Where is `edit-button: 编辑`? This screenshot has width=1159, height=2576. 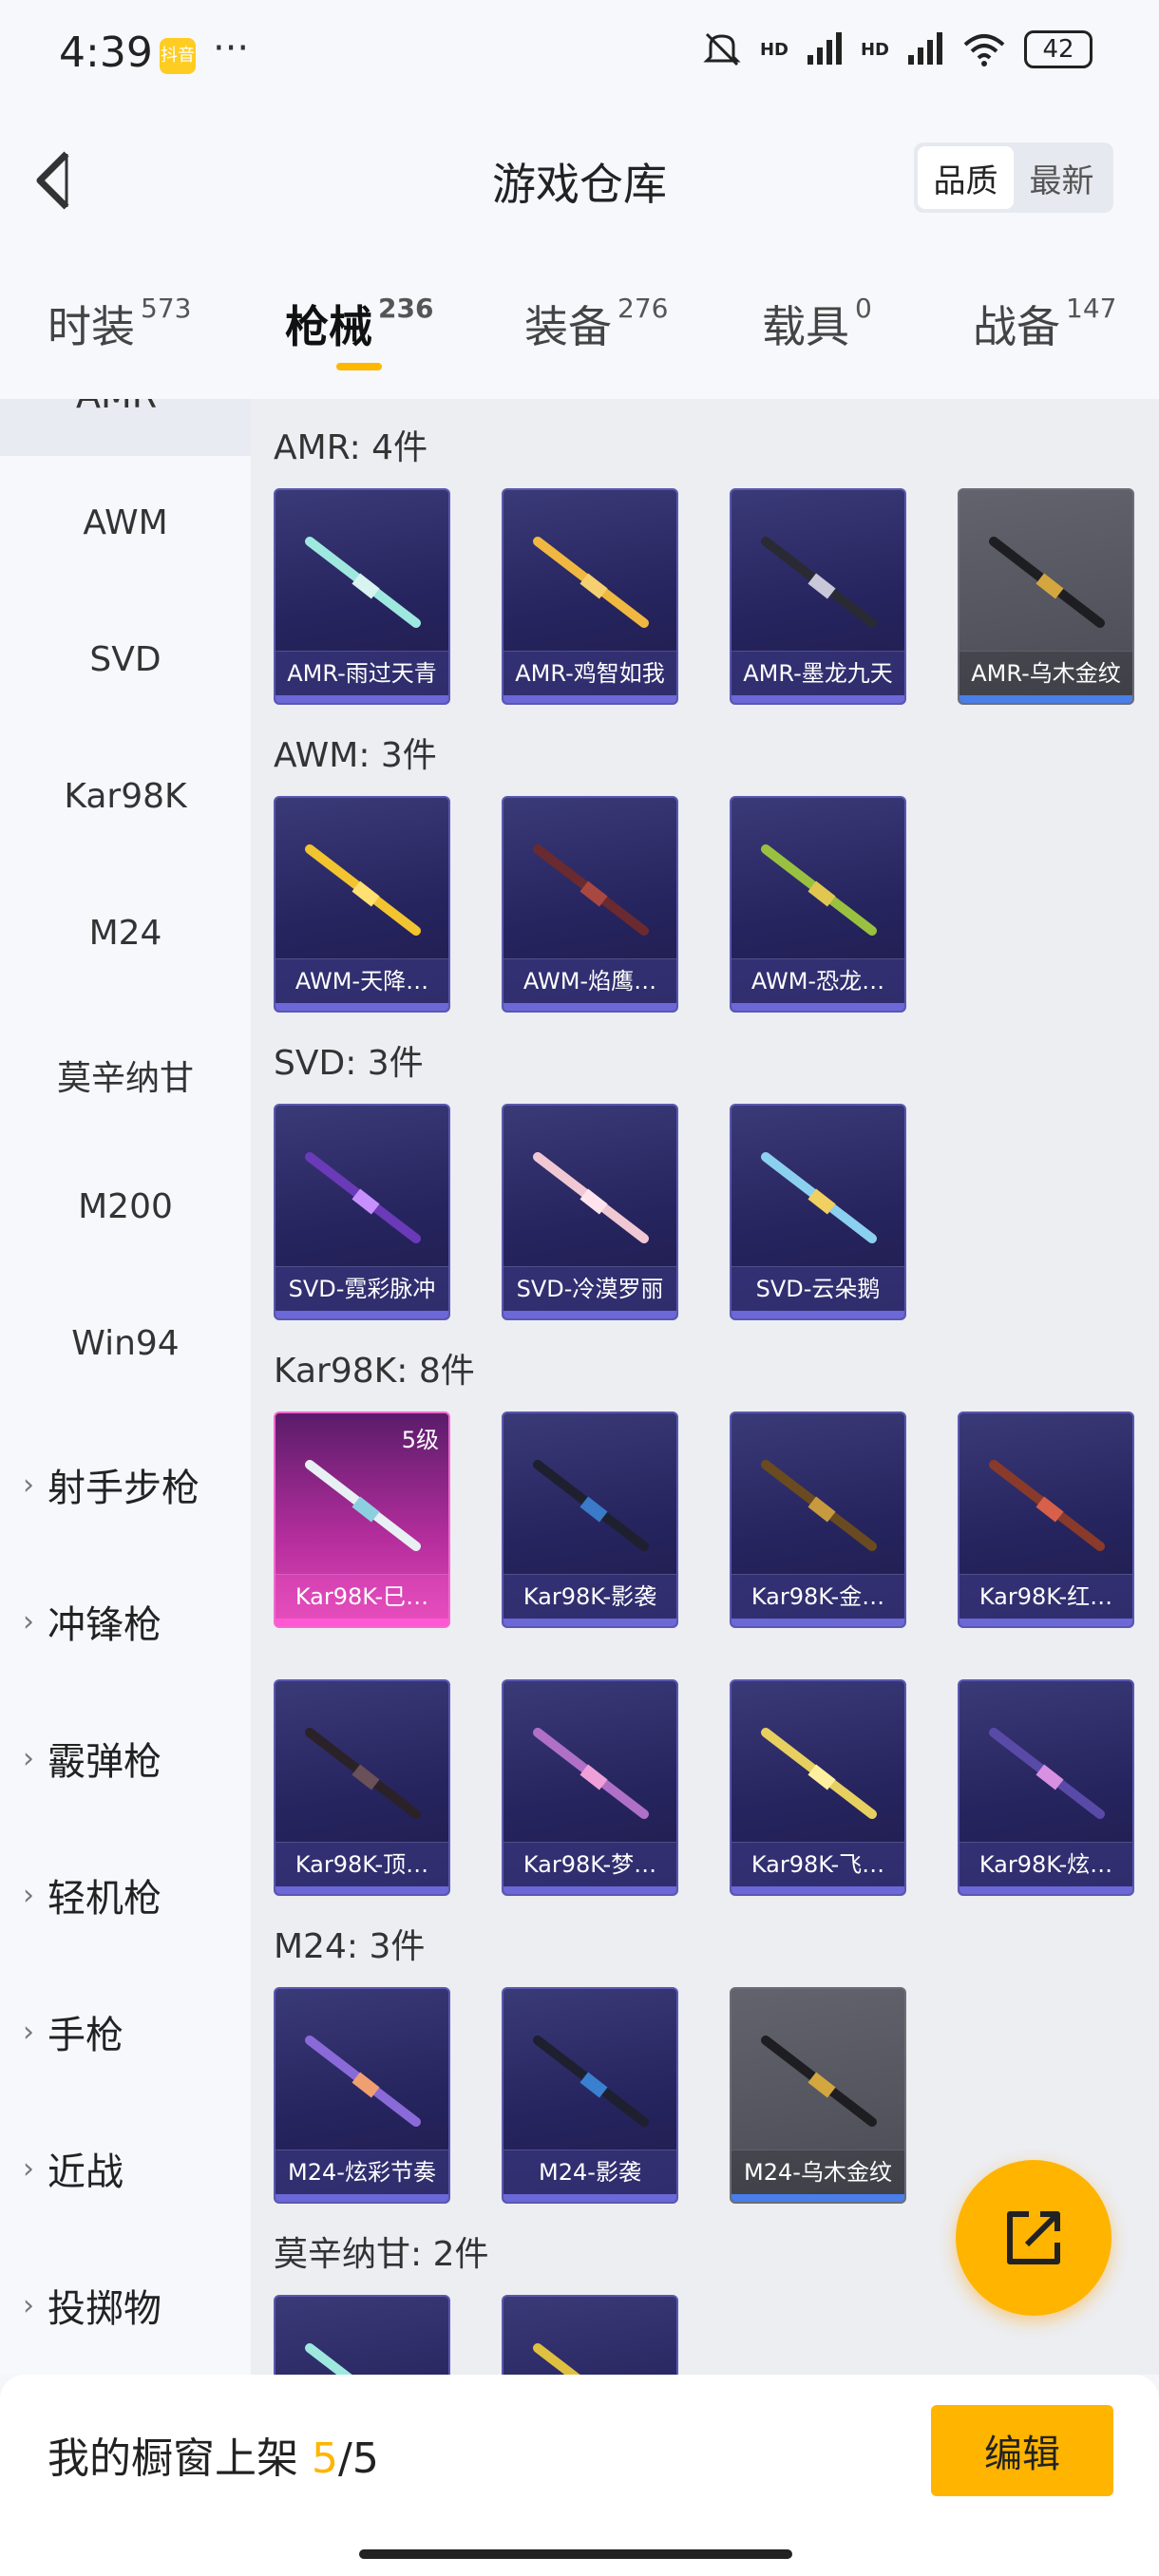
edit-button: 编辑 is located at coordinates (1022, 2450).